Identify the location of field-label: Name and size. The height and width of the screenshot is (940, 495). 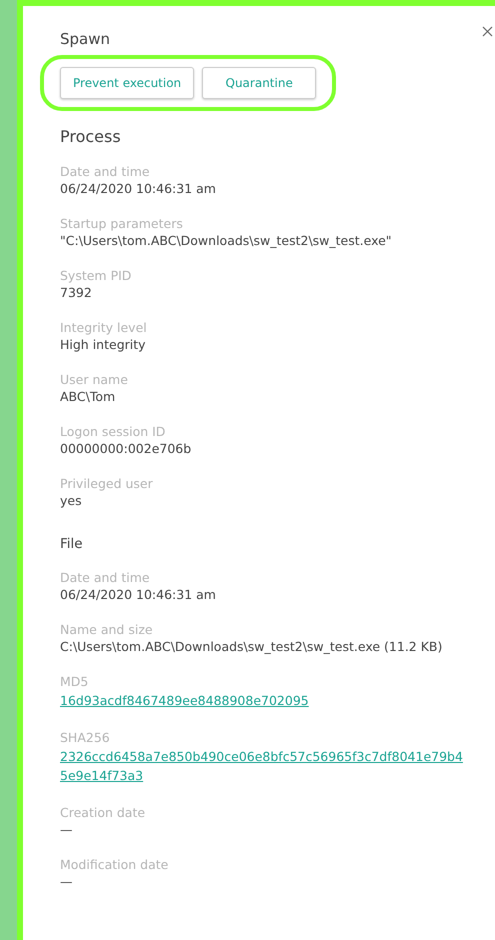
(107, 629).